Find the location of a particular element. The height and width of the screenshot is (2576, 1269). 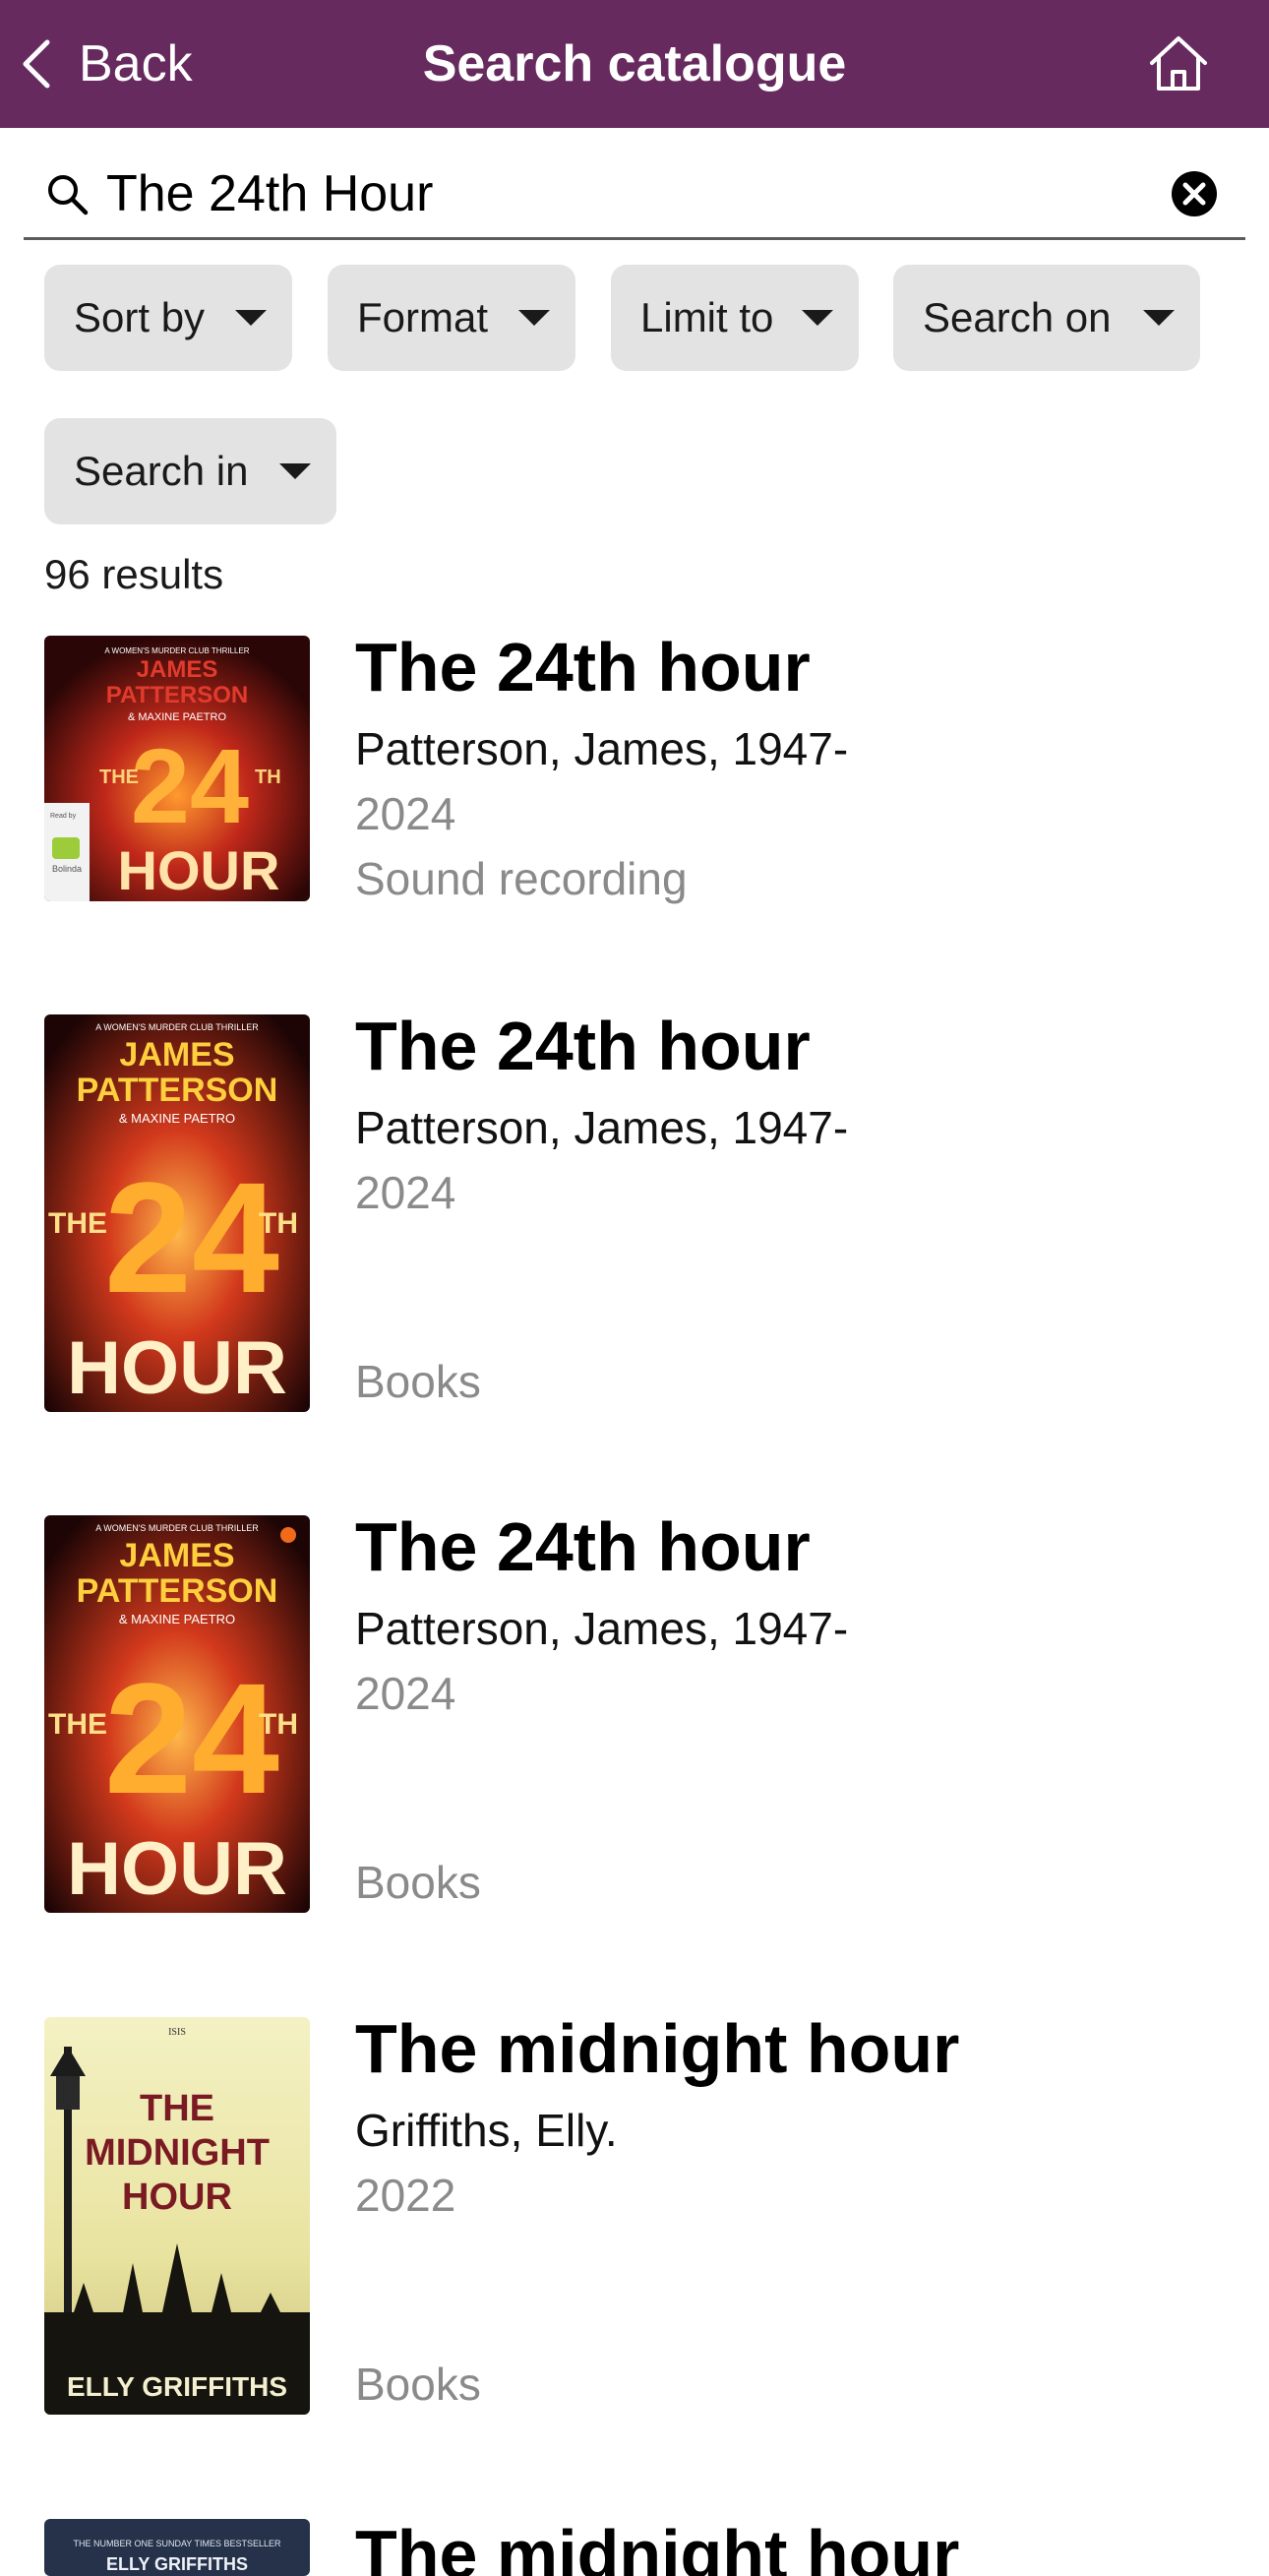

svg-text: ISIS is located at coordinates (177, 2032).